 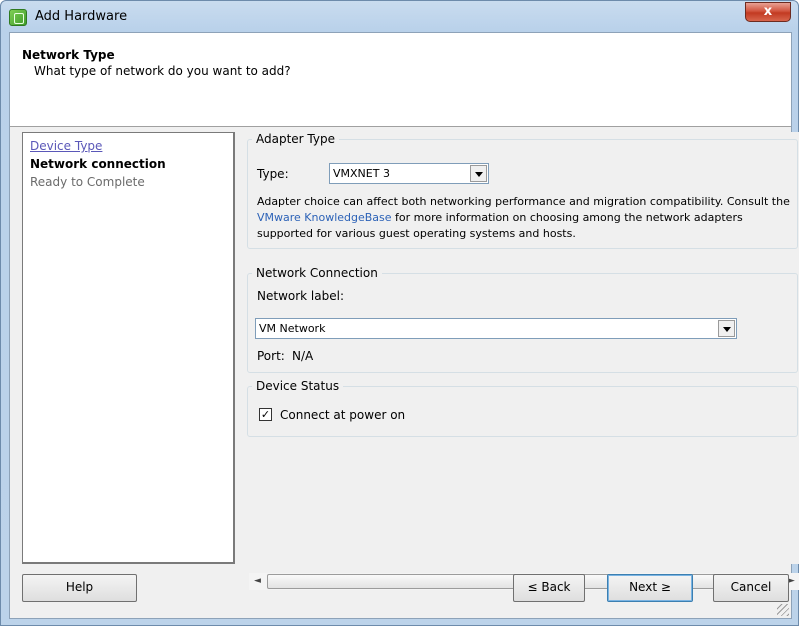 I want to click on step-ready-to-complete: Ready to Complete, so click(x=87, y=182).